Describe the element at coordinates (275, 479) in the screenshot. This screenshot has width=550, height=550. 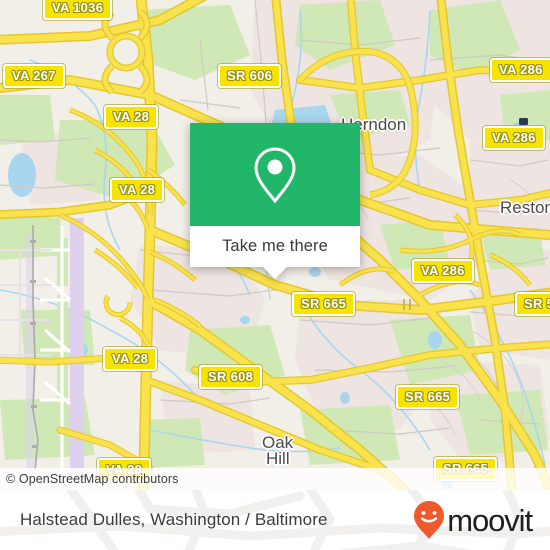
I see `osm-attribution: © OpenStreetMap contributors` at that location.